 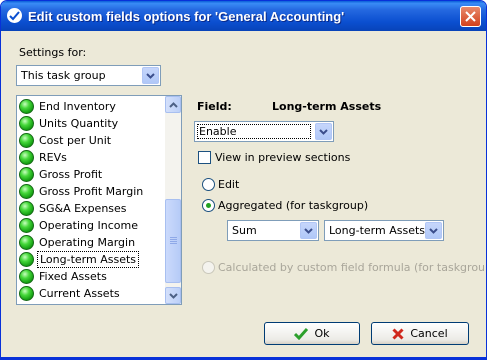 What do you see at coordinates (91, 259) in the screenshot?
I see `list-item-selected: Long-term Assets` at bounding box center [91, 259].